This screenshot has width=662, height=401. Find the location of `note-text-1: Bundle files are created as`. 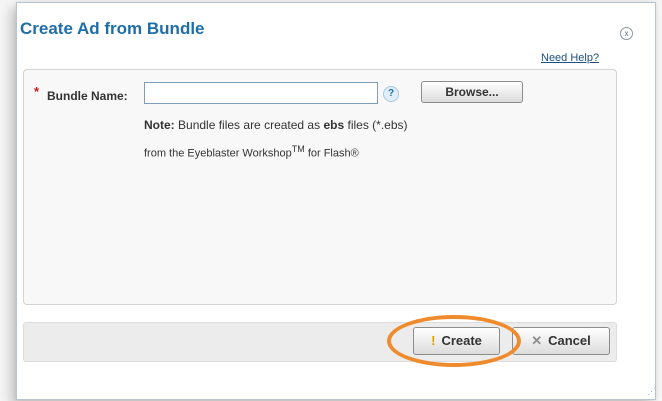

note-text-1: Bundle files are created as is located at coordinates (249, 125).